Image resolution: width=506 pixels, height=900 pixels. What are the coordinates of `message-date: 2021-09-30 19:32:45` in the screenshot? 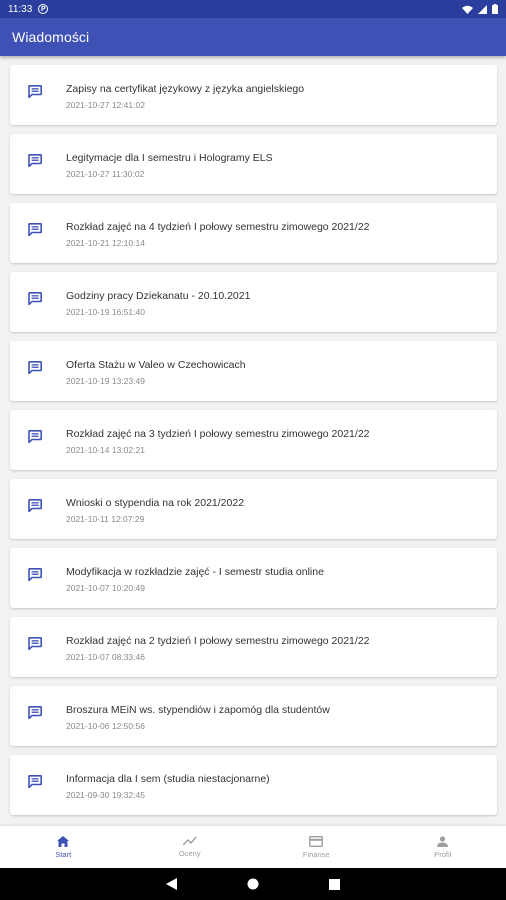 It's located at (105, 795).